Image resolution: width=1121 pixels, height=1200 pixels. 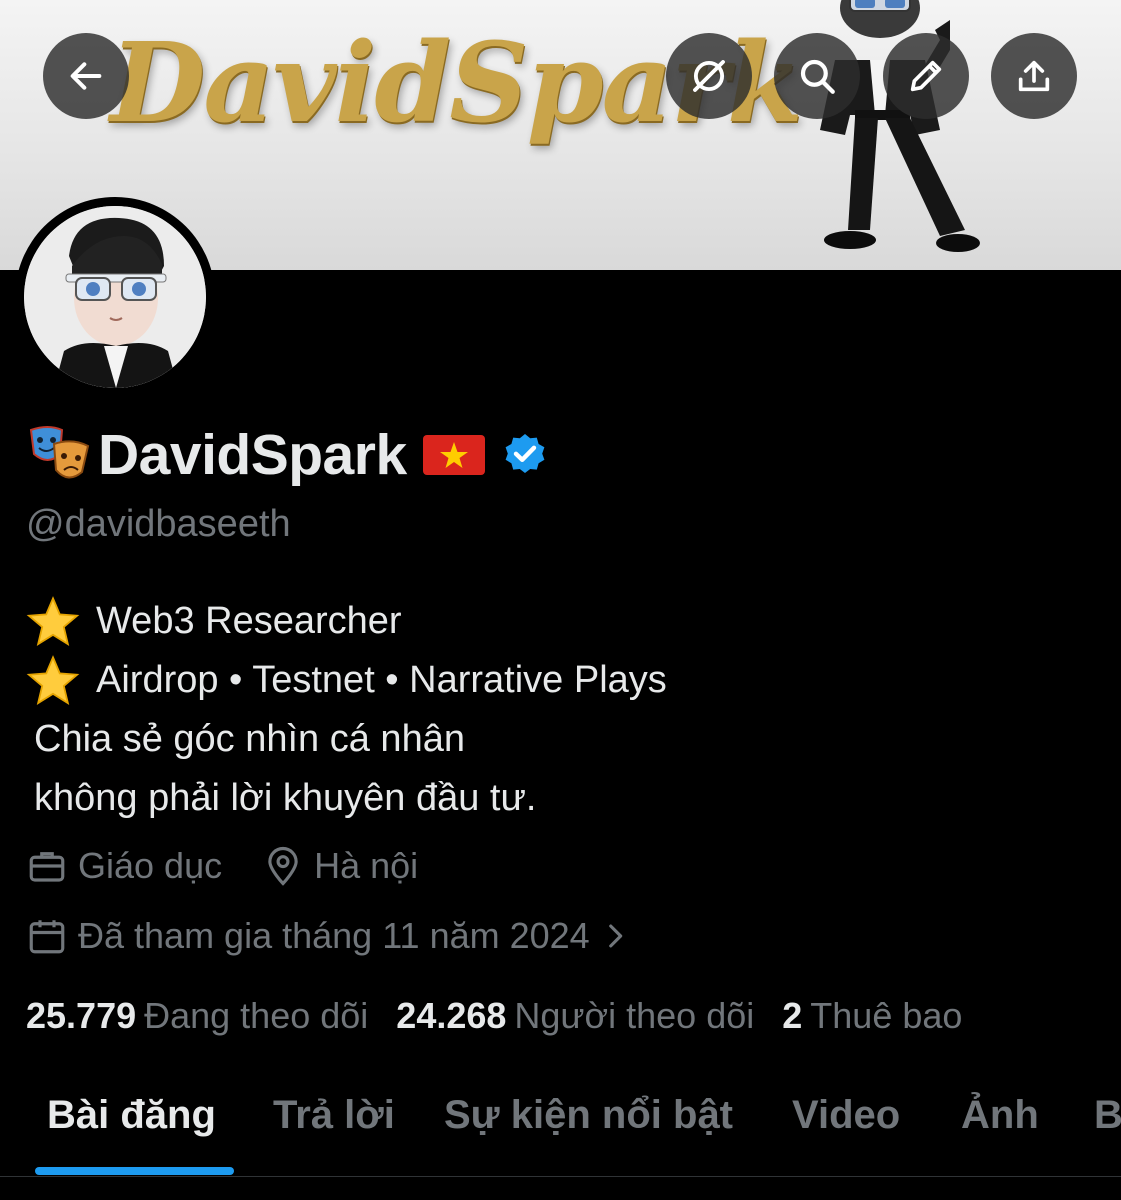 What do you see at coordinates (453, 455) in the screenshot?
I see `vietnam-flag-emoji` at bounding box center [453, 455].